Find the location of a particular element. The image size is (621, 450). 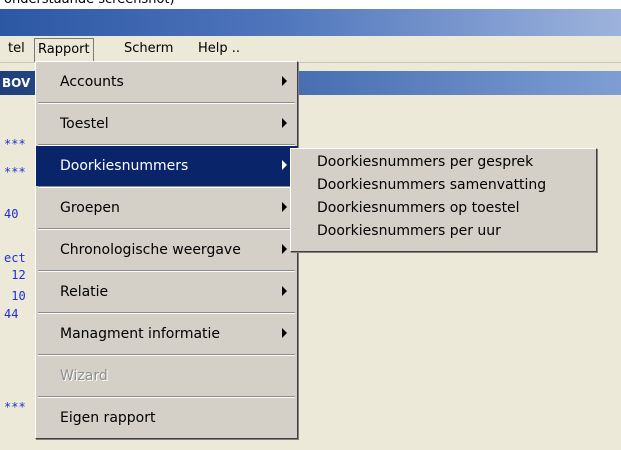

menu-item-label: Eigen rapport is located at coordinates (108, 418).